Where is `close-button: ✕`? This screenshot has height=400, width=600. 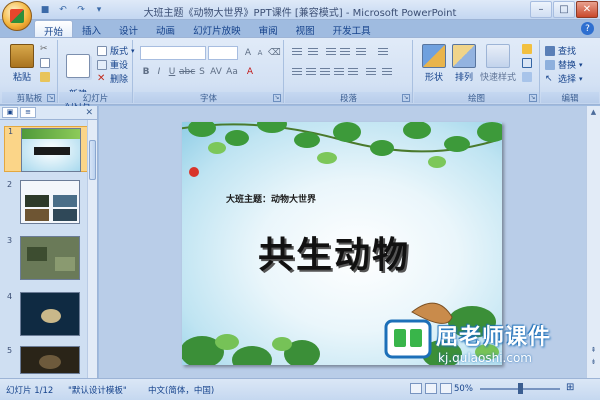
close-button: ✕ is located at coordinates (587, 9).